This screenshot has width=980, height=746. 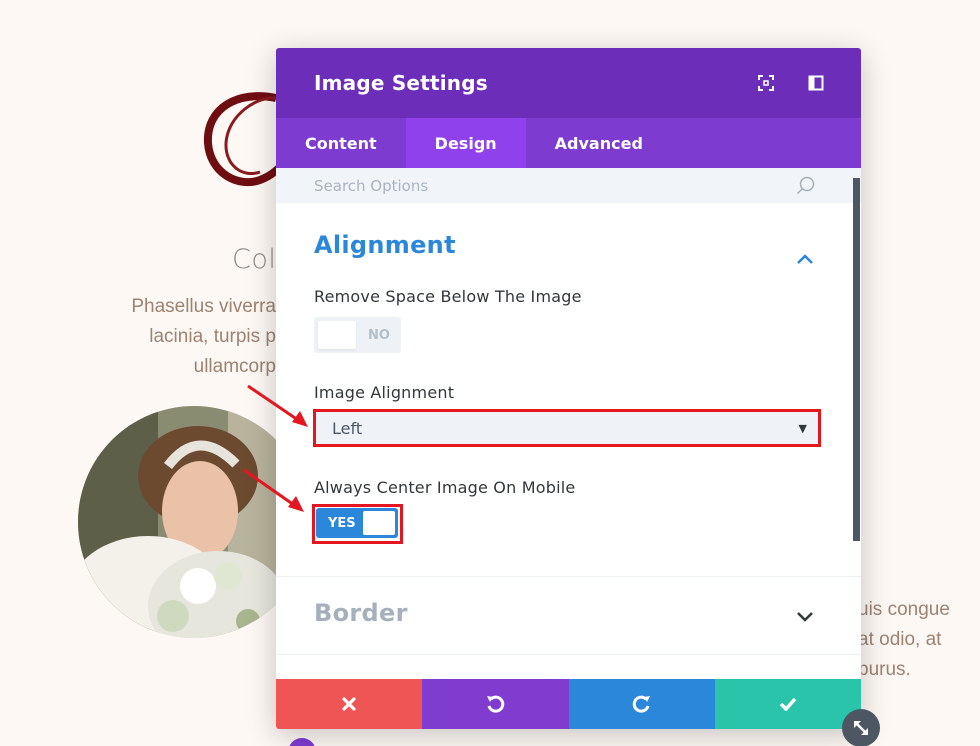 What do you see at coordinates (302, 742) in the screenshot?
I see `background-dot` at bounding box center [302, 742].